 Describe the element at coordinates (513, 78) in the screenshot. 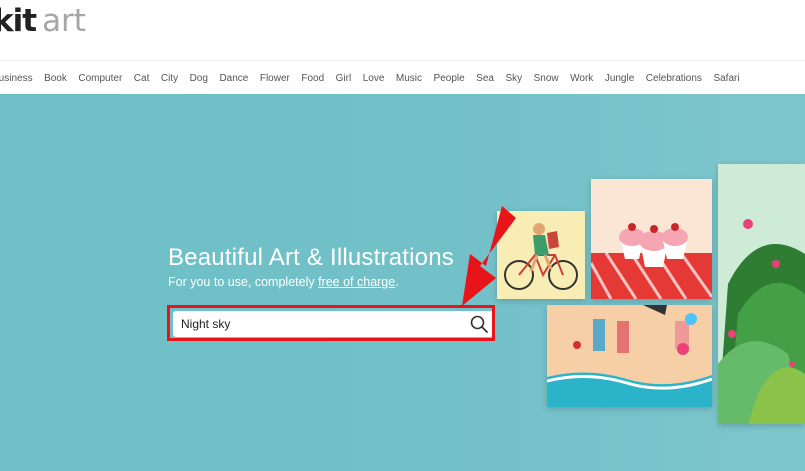

I see `nav-item-sky: Sky` at that location.